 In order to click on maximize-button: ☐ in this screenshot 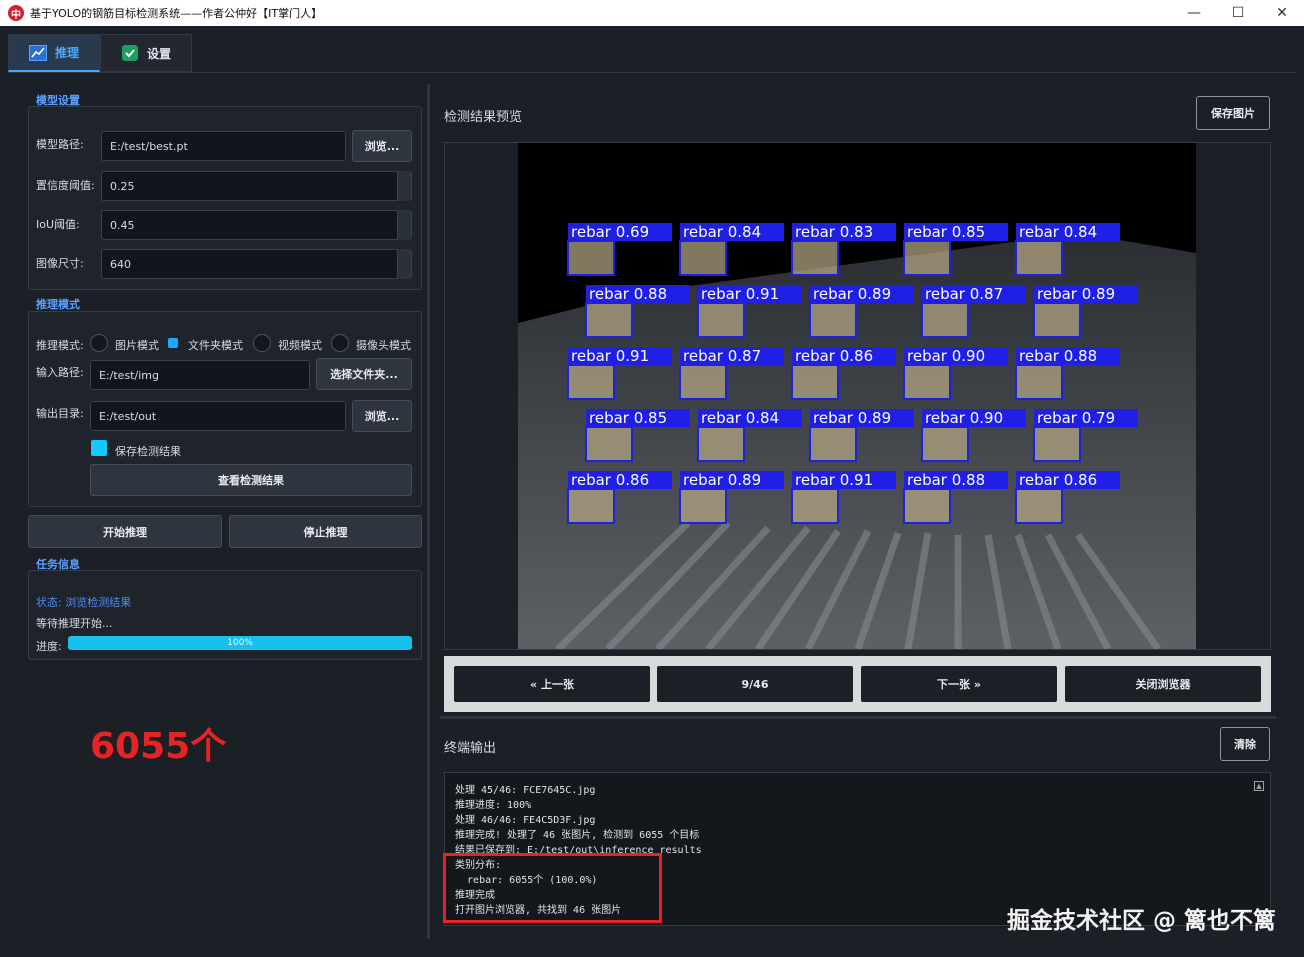, I will do `click(1238, 13)`.